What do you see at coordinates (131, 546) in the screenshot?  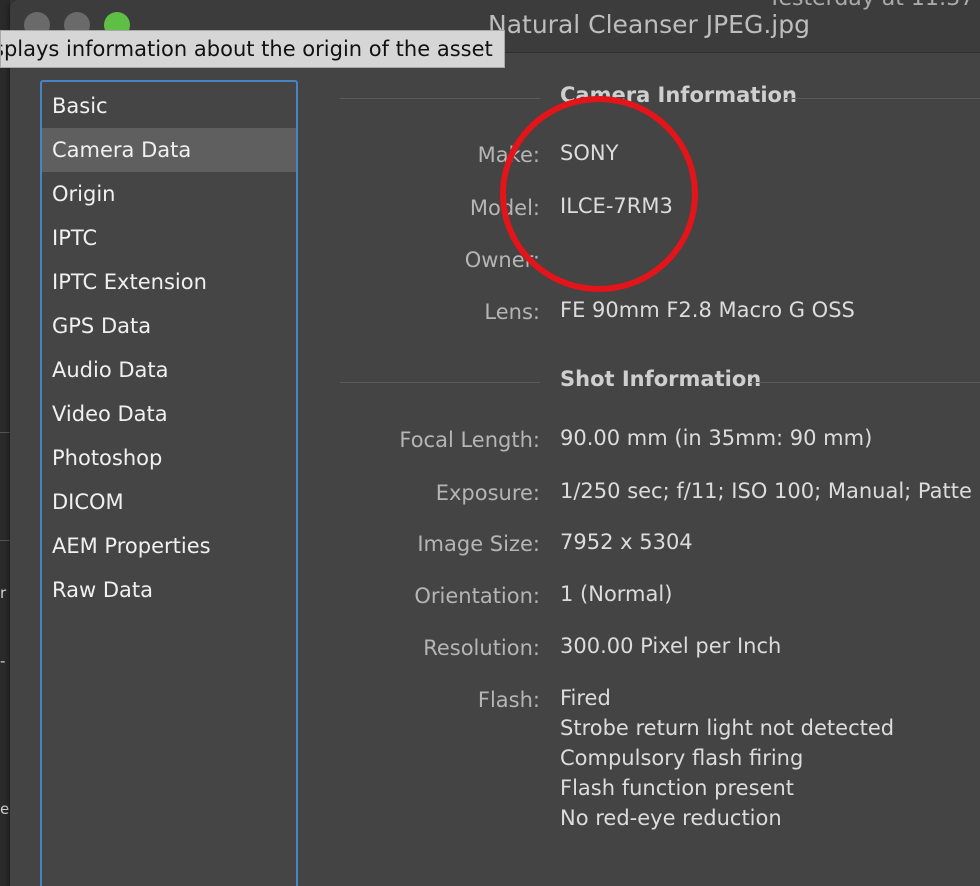 I see `sidebar-item-label: AEM Properties` at bounding box center [131, 546].